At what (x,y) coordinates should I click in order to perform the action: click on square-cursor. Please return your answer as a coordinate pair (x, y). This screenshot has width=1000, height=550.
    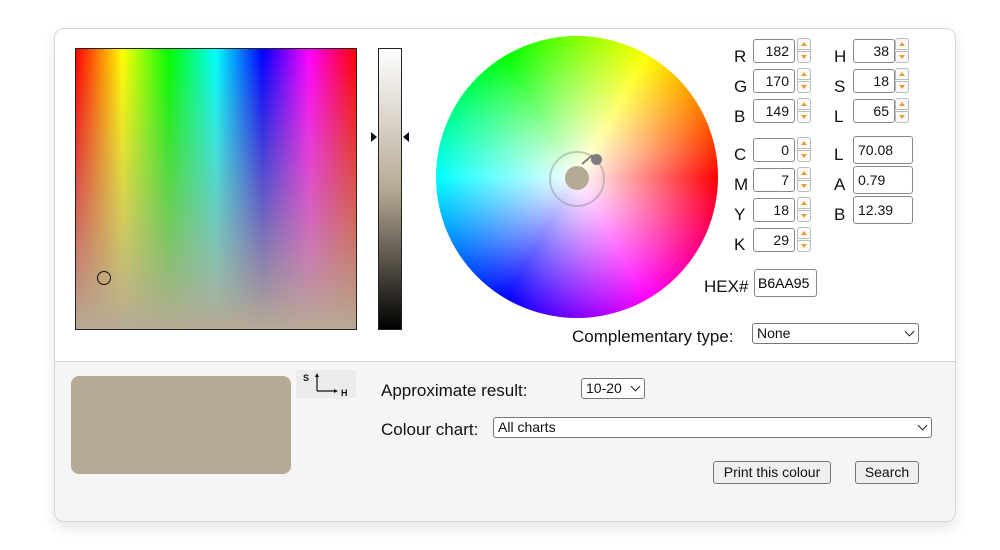
    Looking at the image, I should click on (104, 278).